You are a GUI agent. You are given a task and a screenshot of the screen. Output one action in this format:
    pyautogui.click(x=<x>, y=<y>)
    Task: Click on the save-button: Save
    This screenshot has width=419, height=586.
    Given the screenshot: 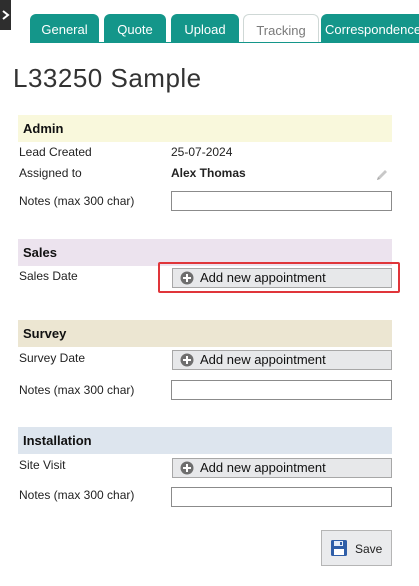 What is the action you would take?
    pyautogui.click(x=356, y=548)
    